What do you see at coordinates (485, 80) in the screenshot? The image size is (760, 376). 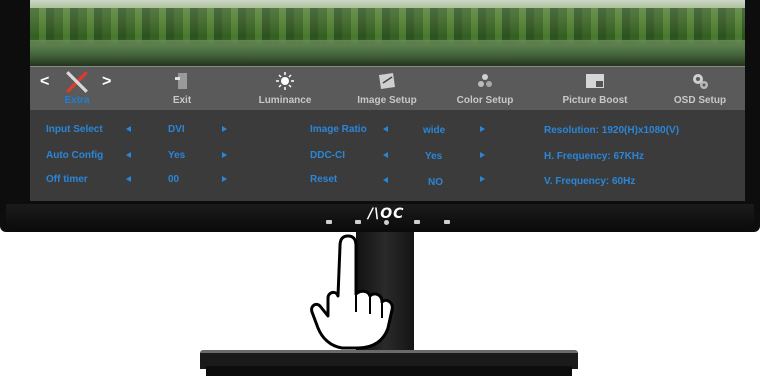 I see `color-dots-icon` at bounding box center [485, 80].